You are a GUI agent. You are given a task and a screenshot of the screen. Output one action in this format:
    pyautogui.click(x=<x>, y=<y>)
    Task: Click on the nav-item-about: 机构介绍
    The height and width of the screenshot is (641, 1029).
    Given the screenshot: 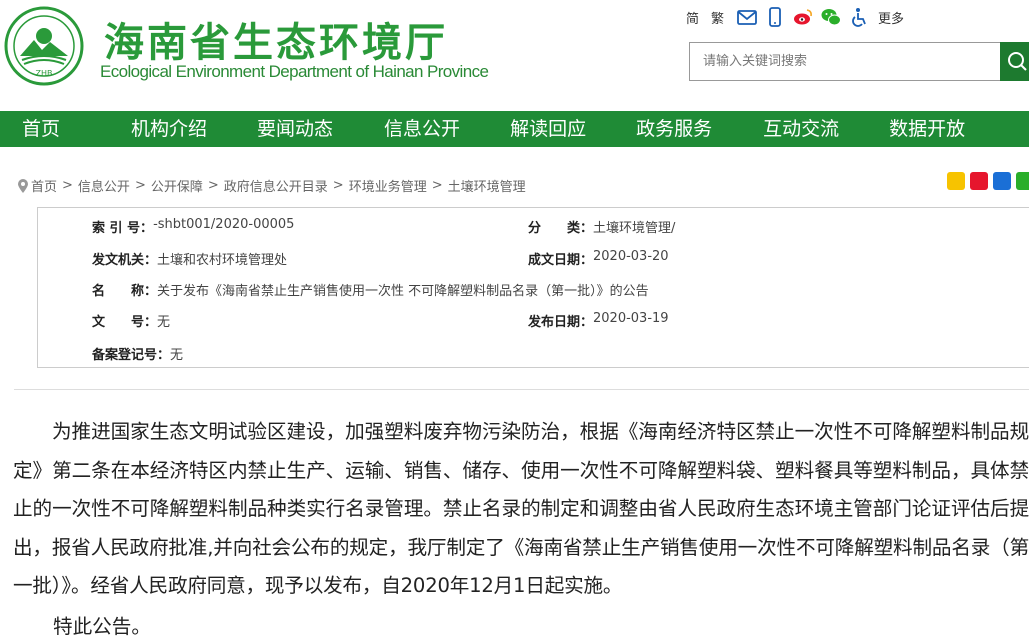 What is the action you would take?
    pyautogui.click(x=169, y=129)
    